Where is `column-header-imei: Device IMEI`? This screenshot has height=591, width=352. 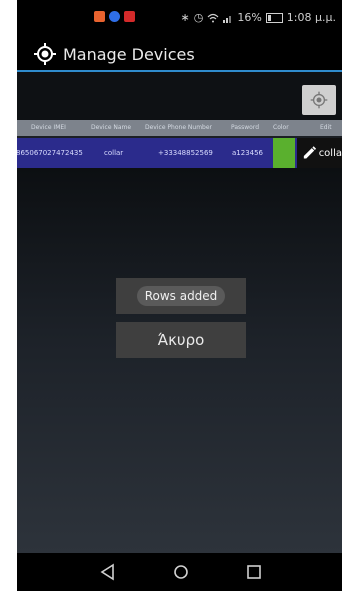 column-header-imei: Device IMEI is located at coordinates (48, 127).